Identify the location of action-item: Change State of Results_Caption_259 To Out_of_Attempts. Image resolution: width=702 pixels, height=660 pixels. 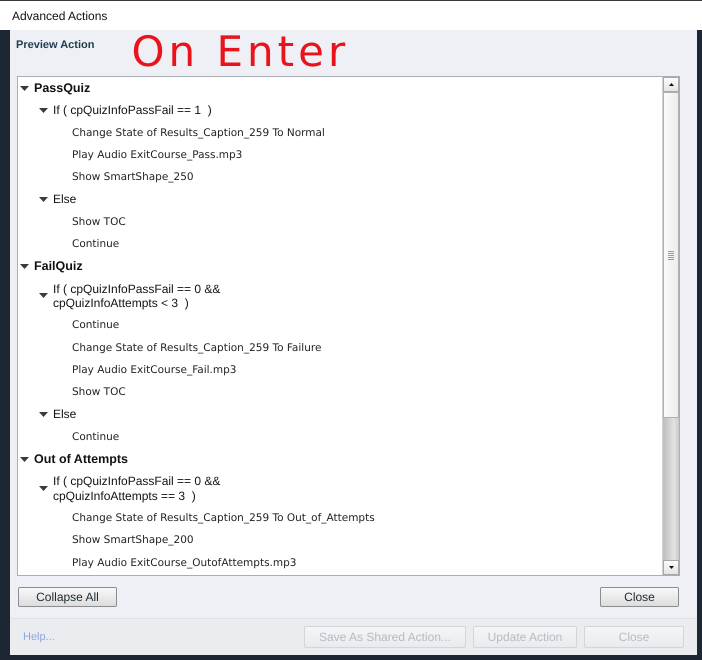
(223, 518).